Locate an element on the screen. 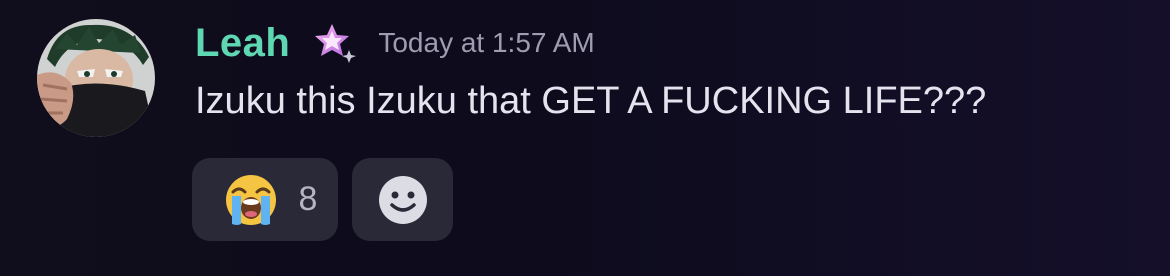 The image size is (1170, 276). add-reaction-button is located at coordinates (402, 199).